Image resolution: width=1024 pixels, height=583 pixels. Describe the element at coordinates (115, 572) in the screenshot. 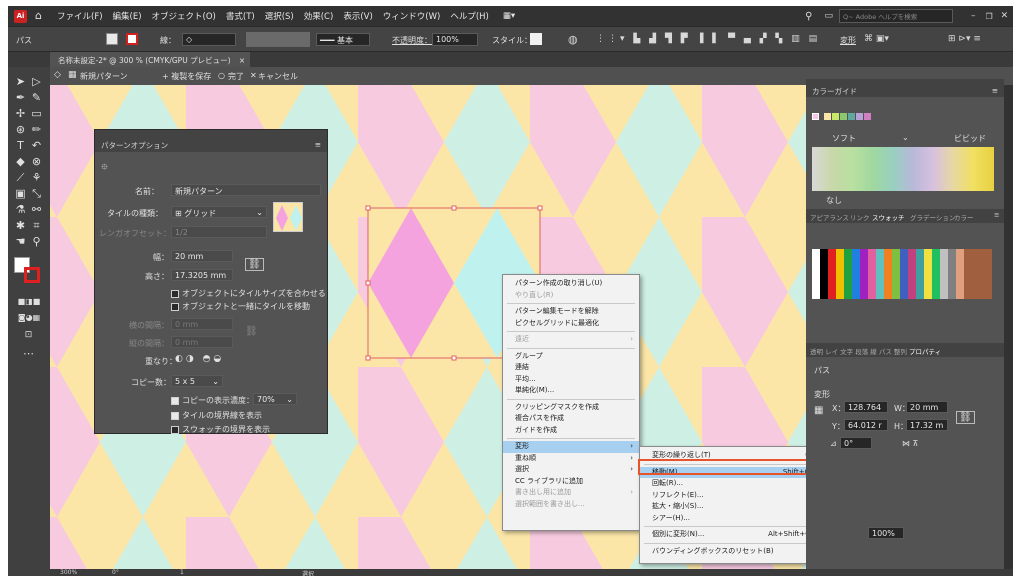

I see `rotation-view: 0°` at that location.